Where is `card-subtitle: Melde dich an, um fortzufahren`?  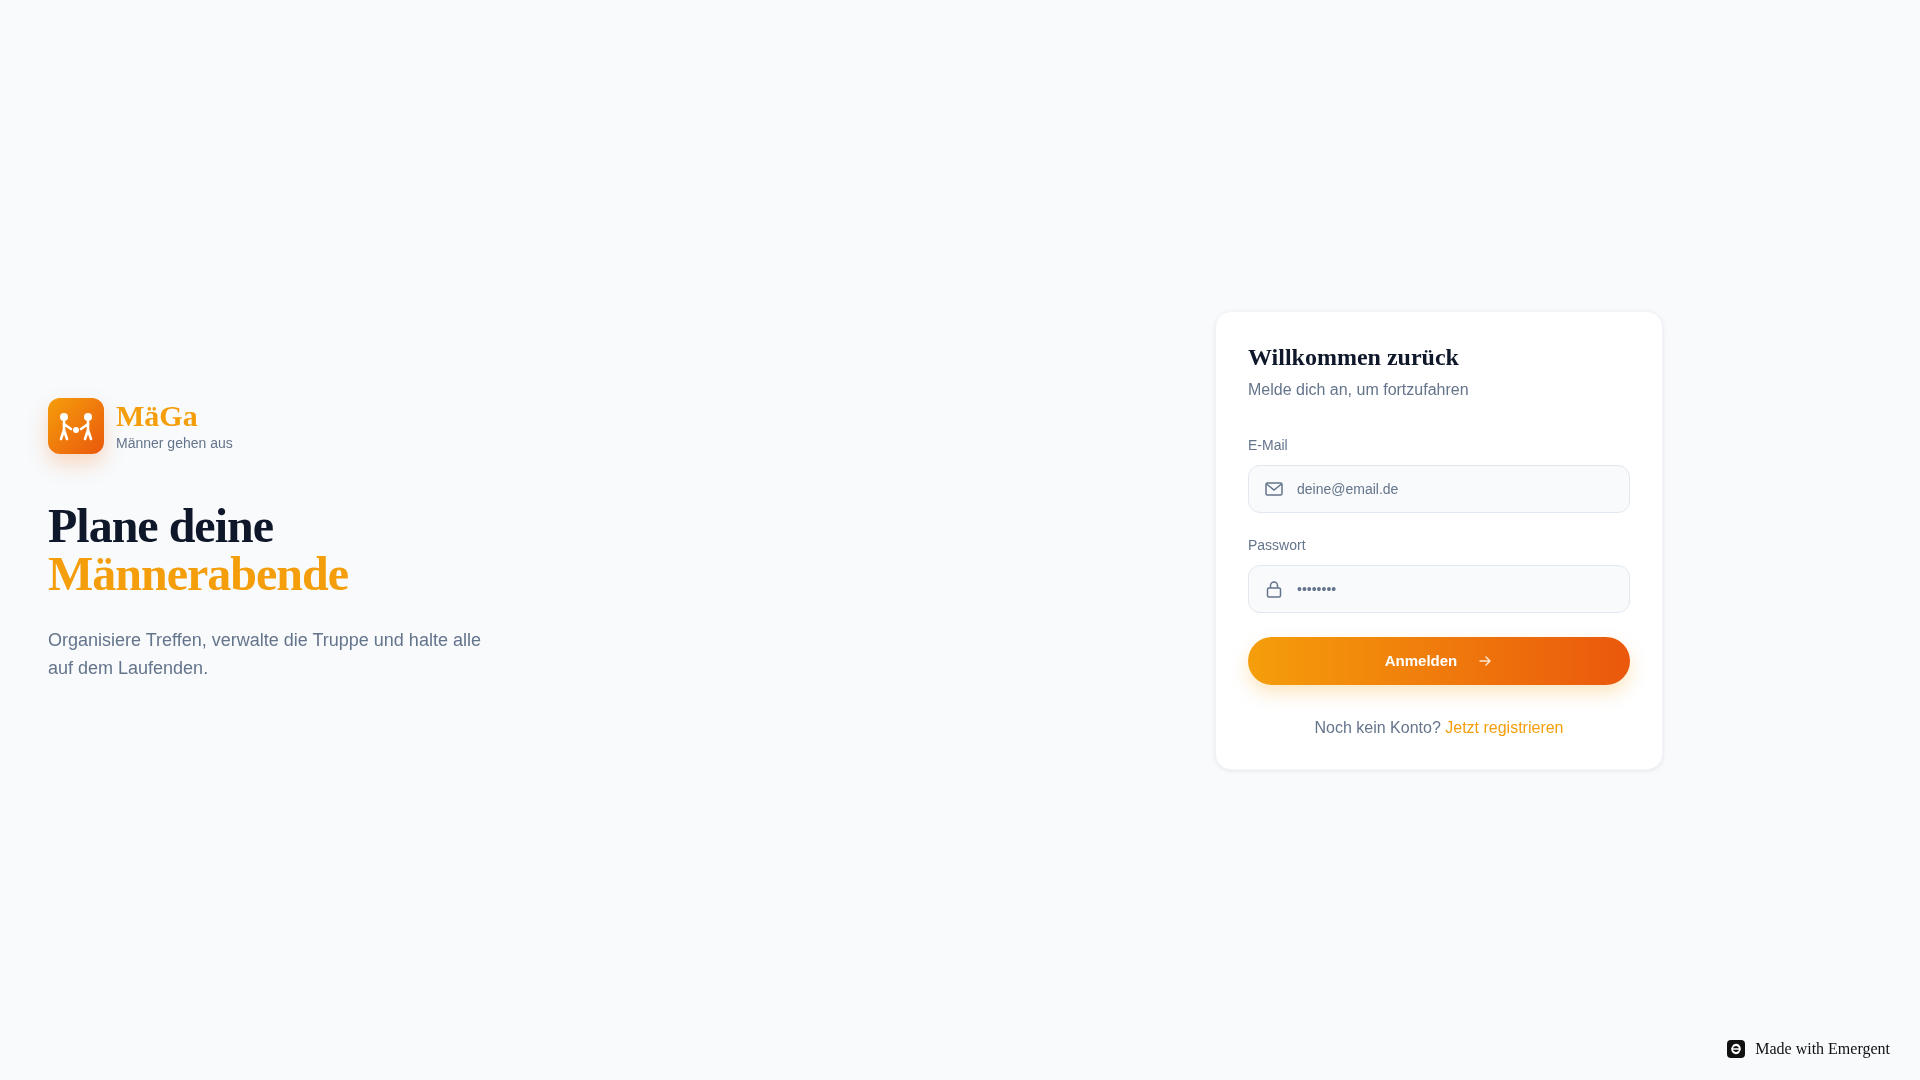
card-subtitle: Melde dich an, um fortzufahren is located at coordinates (1359, 389).